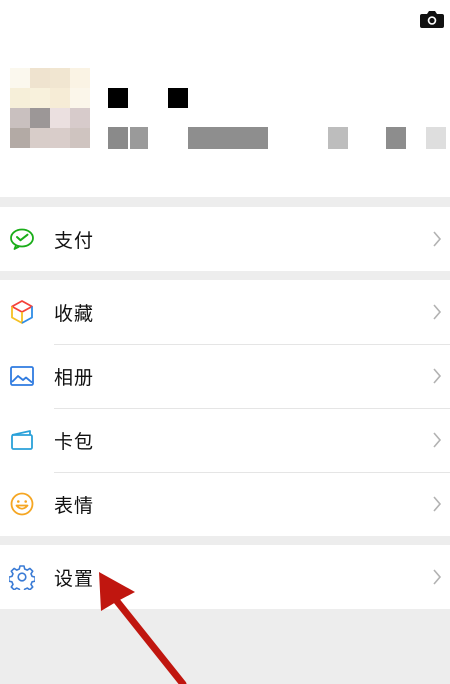 The height and width of the screenshot is (684, 450). Describe the element at coordinates (22, 440) in the screenshot. I see `card-wallet-icon` at that location.